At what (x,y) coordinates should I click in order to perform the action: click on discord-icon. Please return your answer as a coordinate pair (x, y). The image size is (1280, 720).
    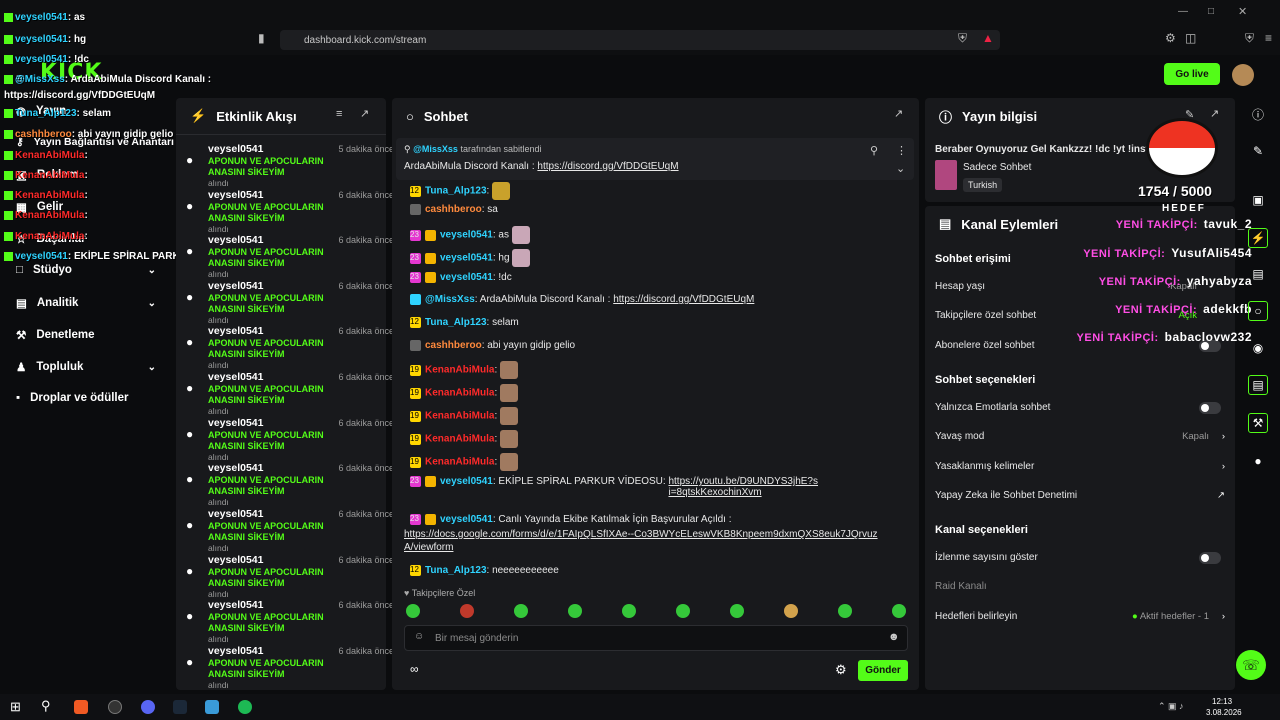
    Looking at the image, I should click on (148, 707).